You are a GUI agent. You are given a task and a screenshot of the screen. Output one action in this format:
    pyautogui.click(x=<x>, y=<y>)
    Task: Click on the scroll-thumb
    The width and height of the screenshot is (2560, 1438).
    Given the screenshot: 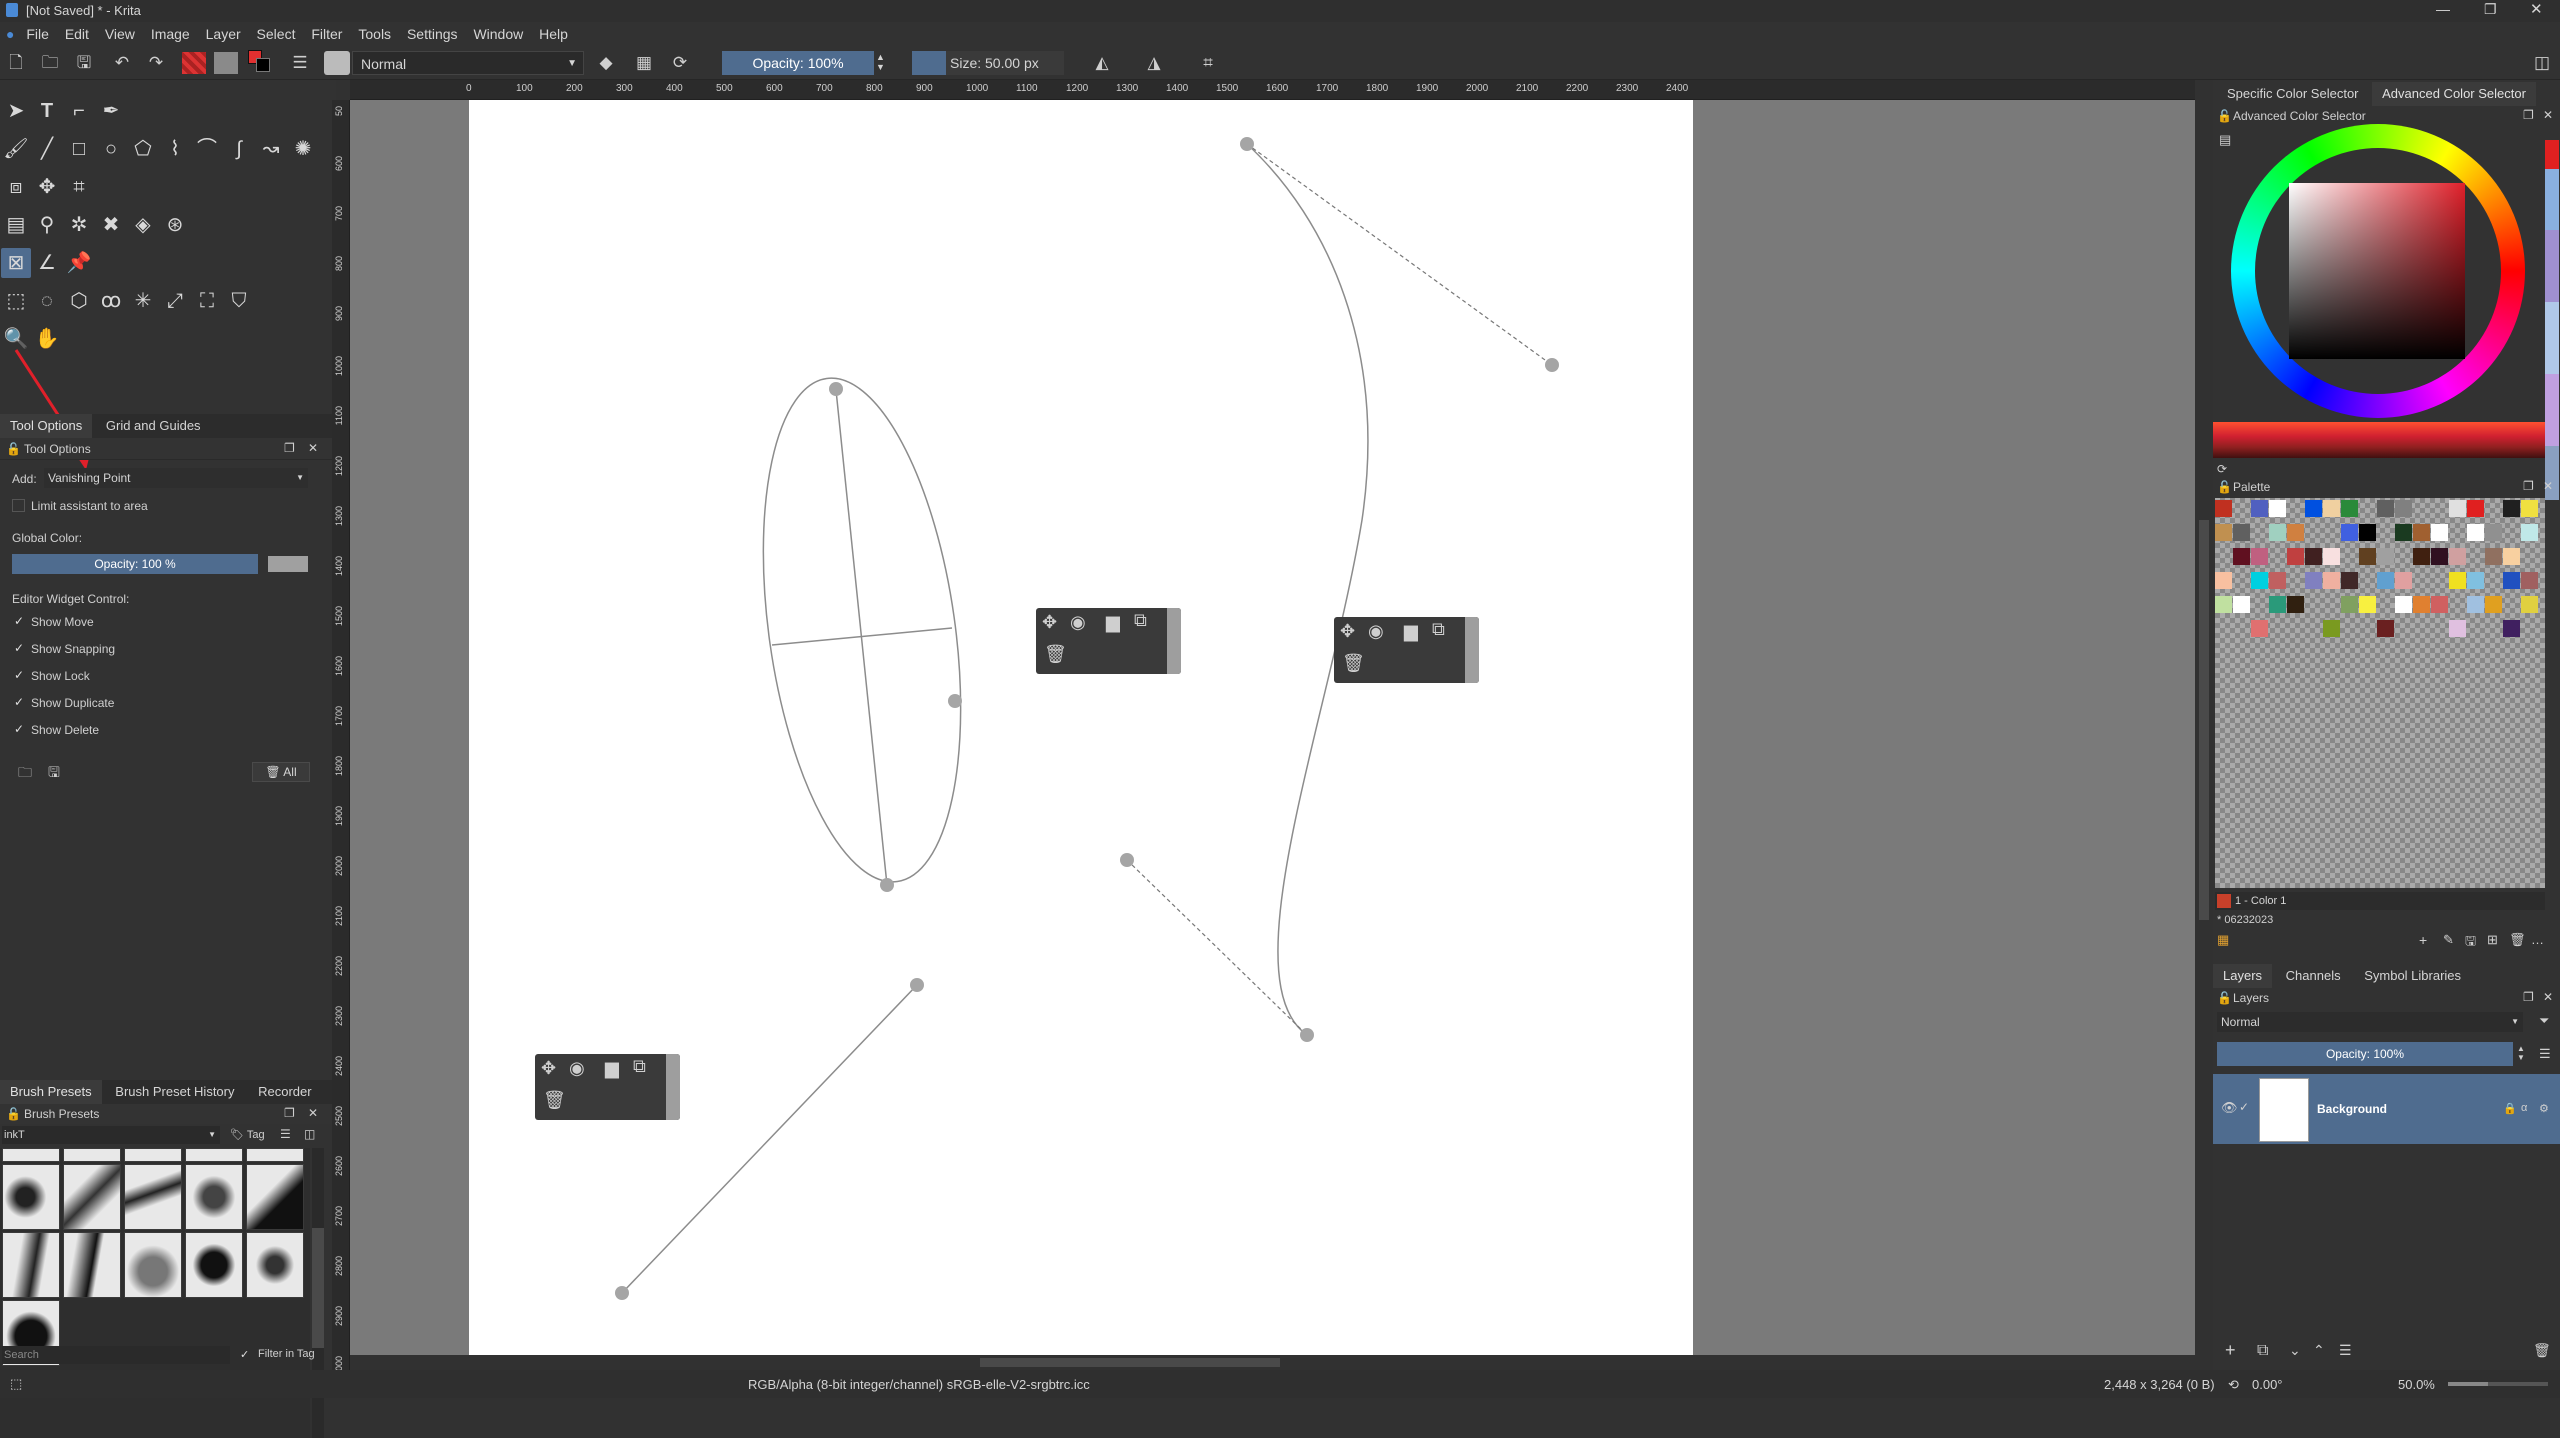 What is the action you would take?
    pyautogui.click(x=318, y=1288)
    